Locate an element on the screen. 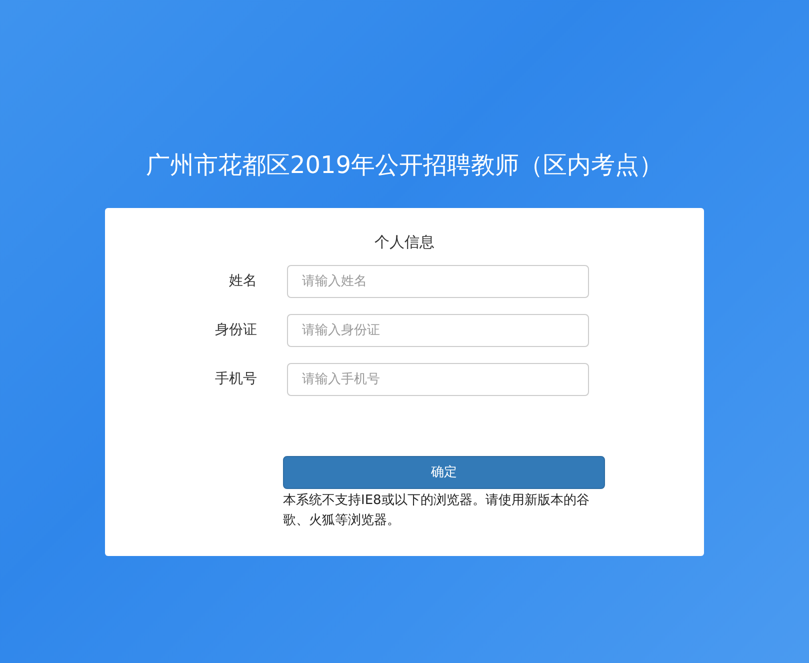 This screenshot has height=663, width=809. input-field: 请输入手机号 is located at coordinates (438, 379).